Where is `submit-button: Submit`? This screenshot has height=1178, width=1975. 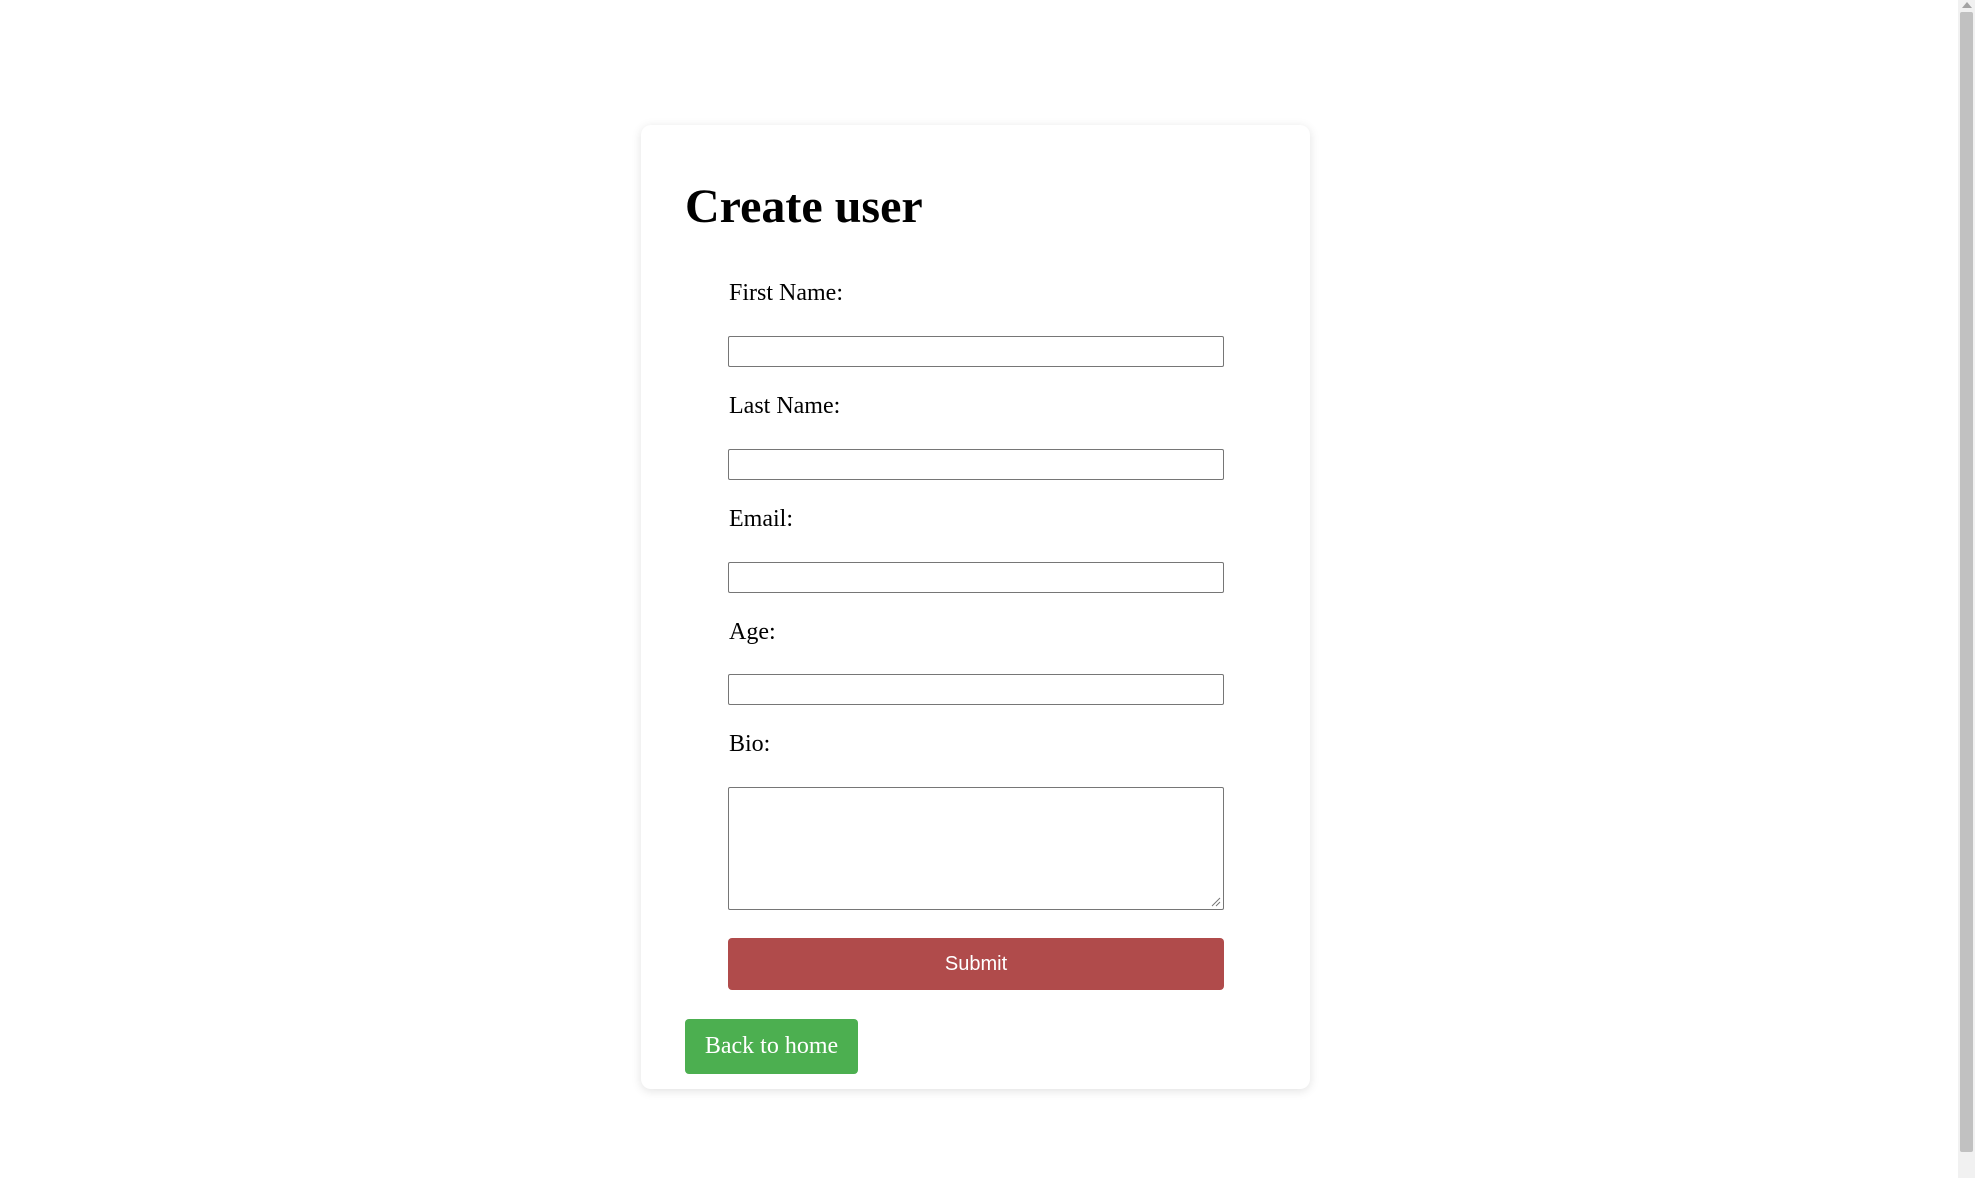
submit-button: Submit is located at coordinates (976, 964).